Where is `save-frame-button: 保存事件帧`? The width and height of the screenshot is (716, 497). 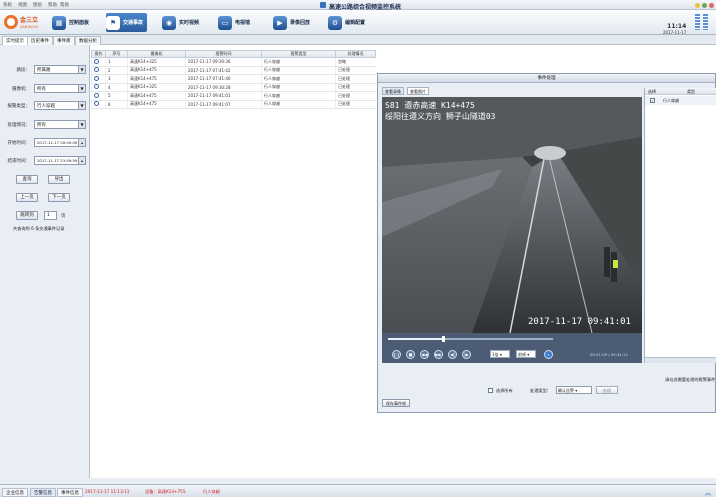 save-frame-button: 保存事件帧 is located at coordinates (396, 403).